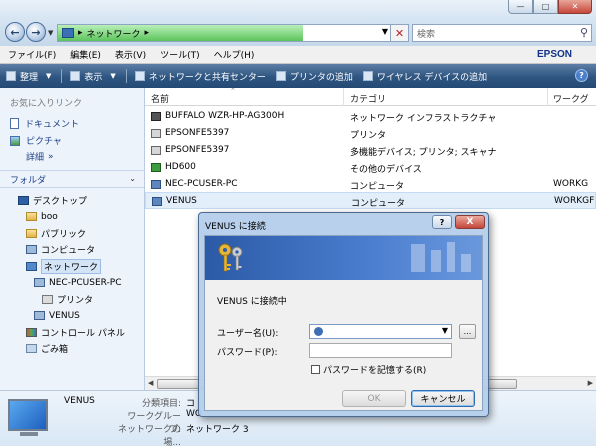 The image size is (596, 446). Describe the element at coordinates (31, 349) in the screenshot. I see `recycle-bin-icon` at that location.